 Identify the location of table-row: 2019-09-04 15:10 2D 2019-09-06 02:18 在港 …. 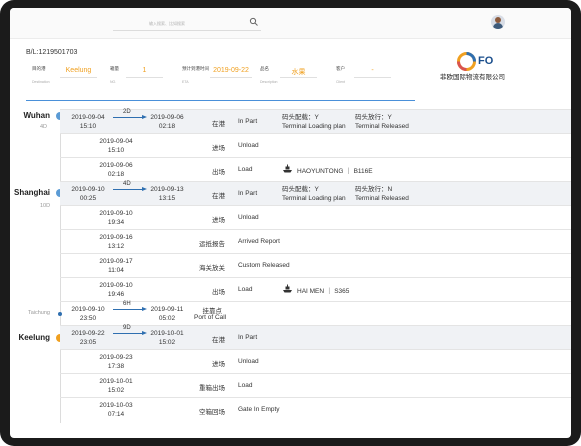
(315, 121).